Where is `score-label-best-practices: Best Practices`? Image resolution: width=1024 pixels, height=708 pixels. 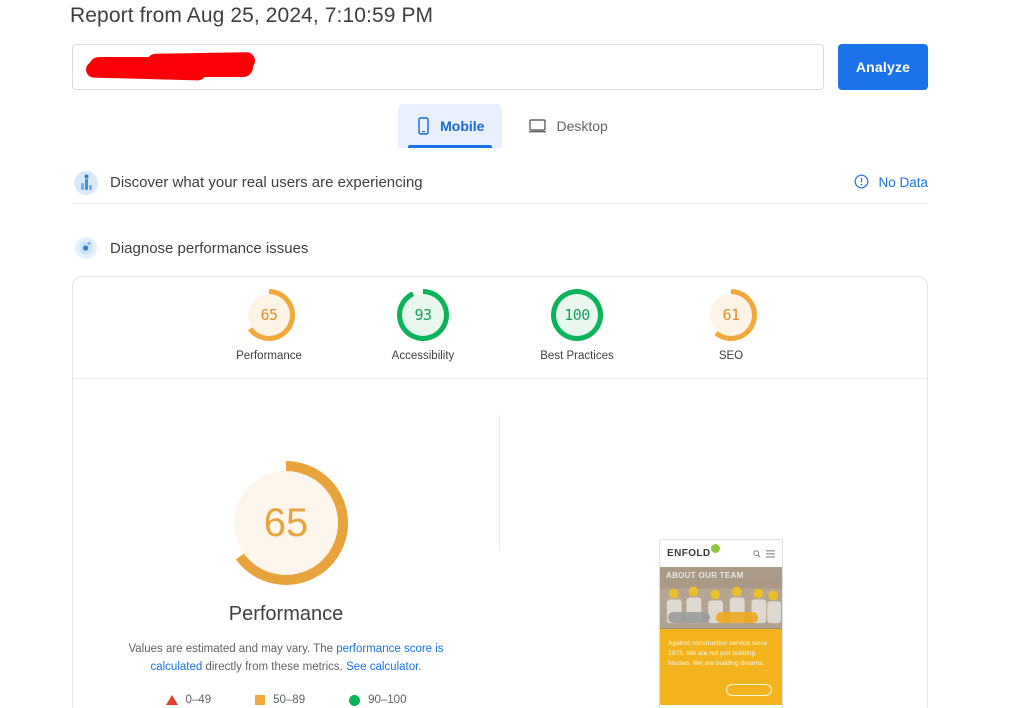 score-label-best-practices: Best Practices is located at coordinates (577, 356).